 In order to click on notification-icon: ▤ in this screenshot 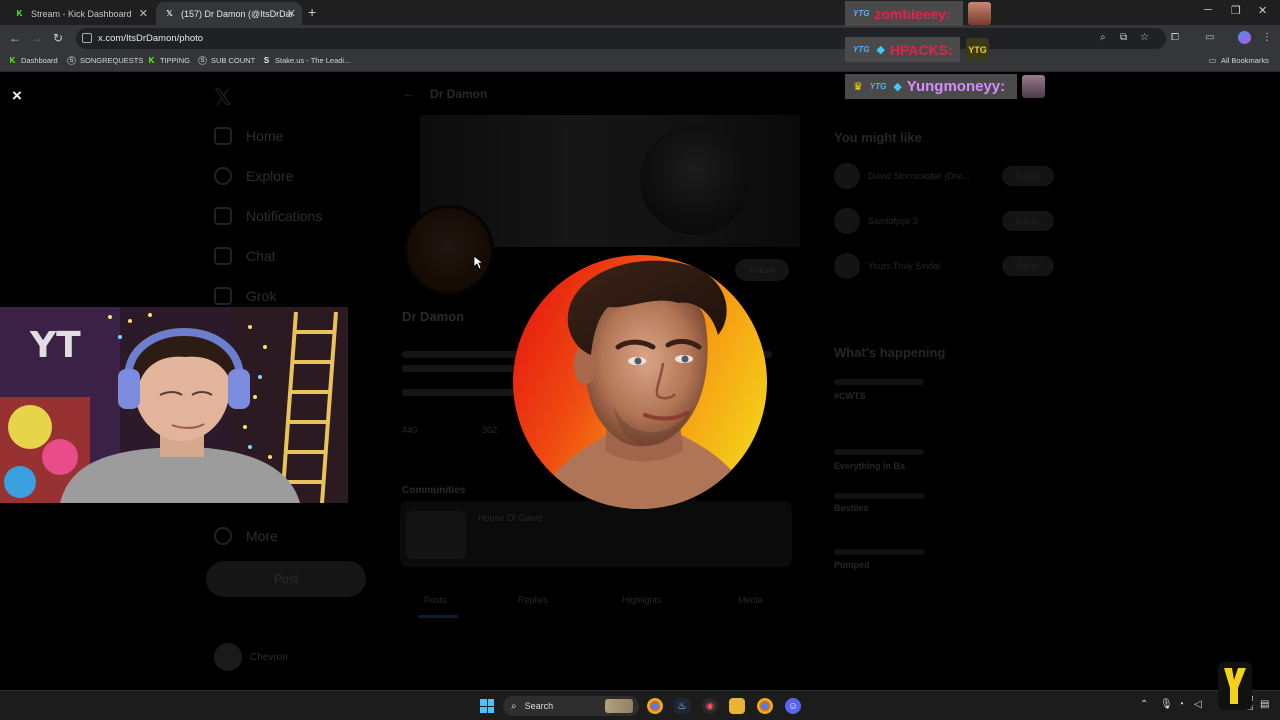, I will do `click(1264, 704)`.